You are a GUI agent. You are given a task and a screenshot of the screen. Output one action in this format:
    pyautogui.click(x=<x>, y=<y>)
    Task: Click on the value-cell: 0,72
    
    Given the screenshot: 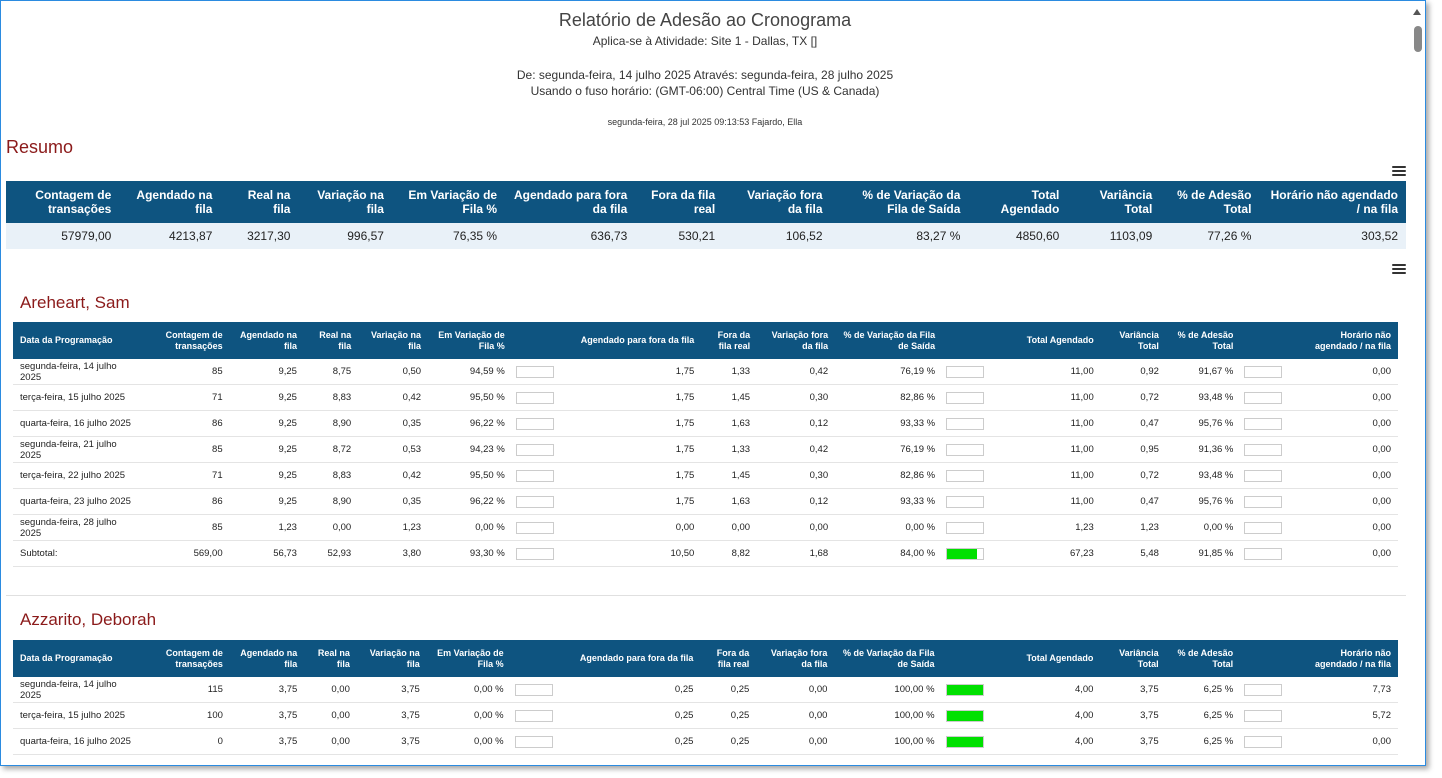 What is the action you would take?
    pyautogui.click(x=1133, y=475)
    